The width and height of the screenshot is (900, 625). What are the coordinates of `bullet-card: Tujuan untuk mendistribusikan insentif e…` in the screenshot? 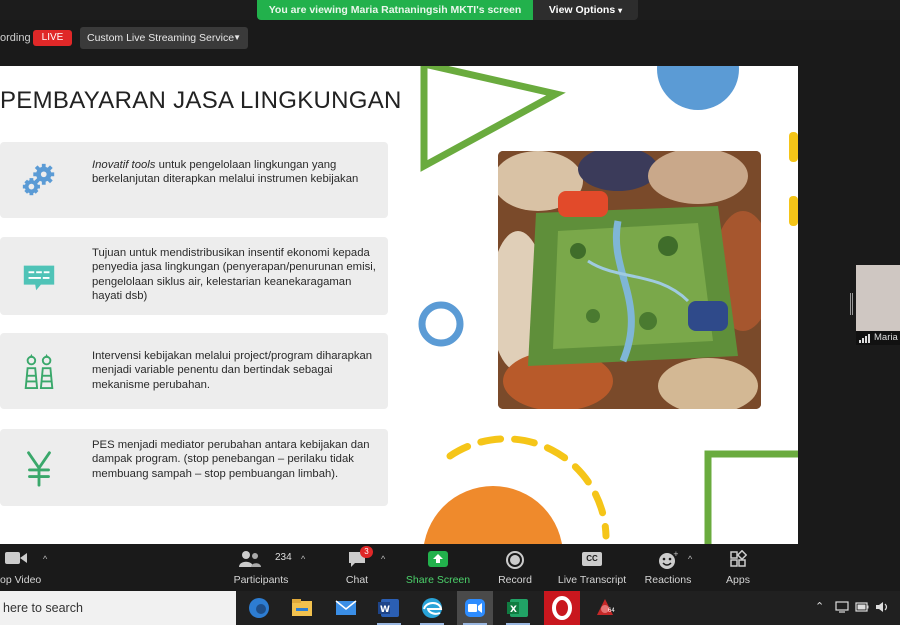 It's located at (194, 276).